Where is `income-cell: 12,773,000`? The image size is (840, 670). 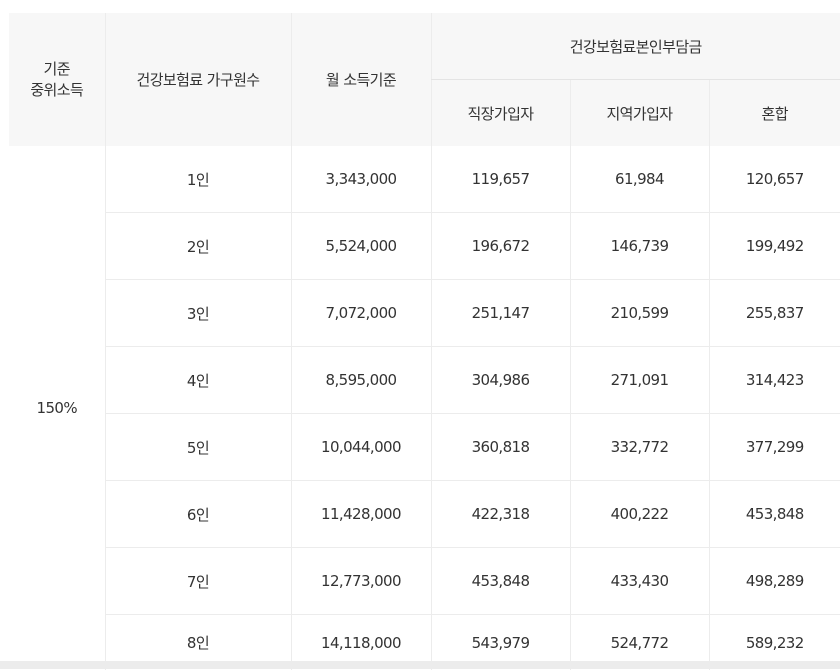
income-cell: 12,773,000 is located at coordinates (361, 581).